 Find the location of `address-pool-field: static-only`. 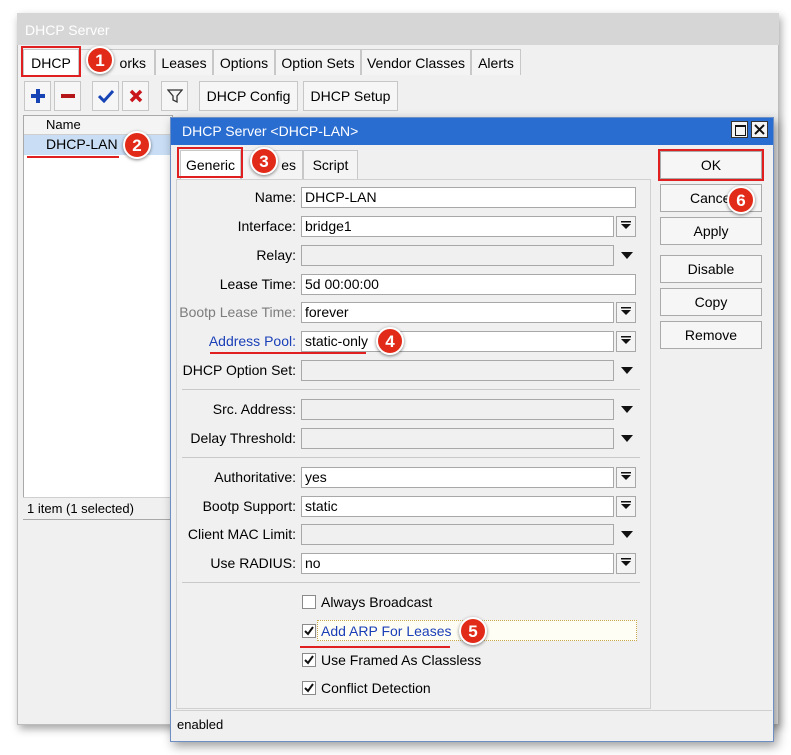

address-pool-field: static-only is located at coordinates (457, 341).